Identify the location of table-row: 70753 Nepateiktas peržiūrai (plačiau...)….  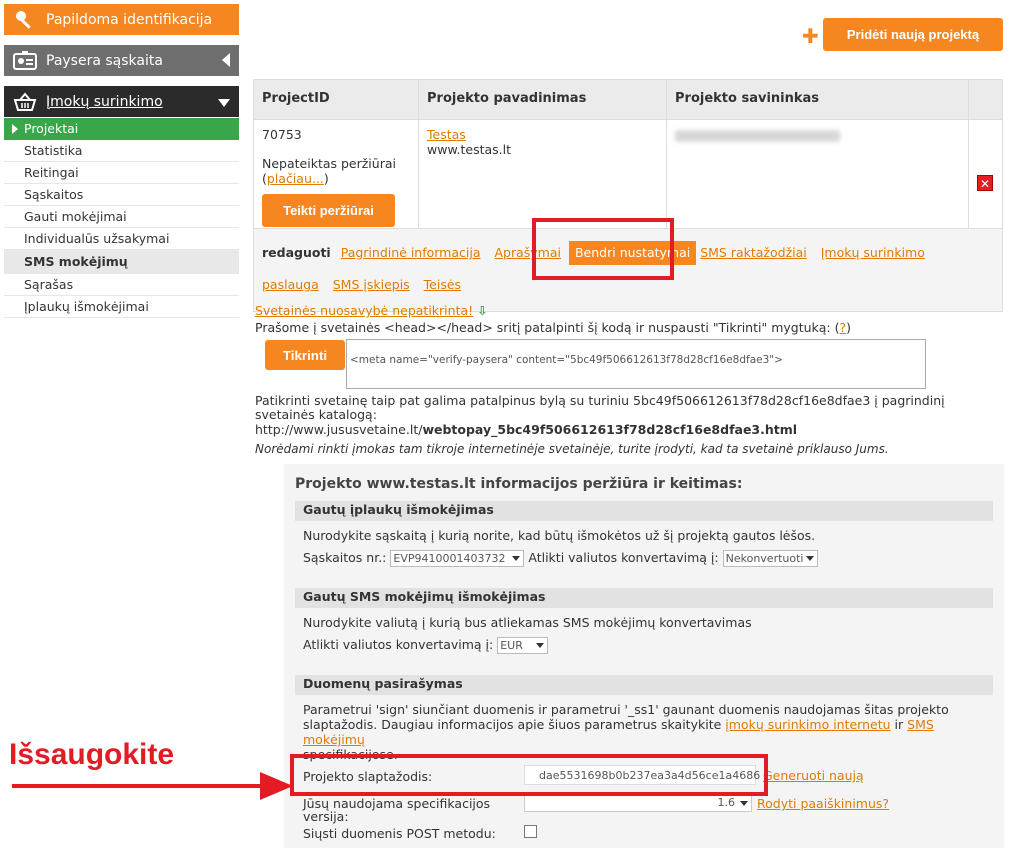
(628, 174).